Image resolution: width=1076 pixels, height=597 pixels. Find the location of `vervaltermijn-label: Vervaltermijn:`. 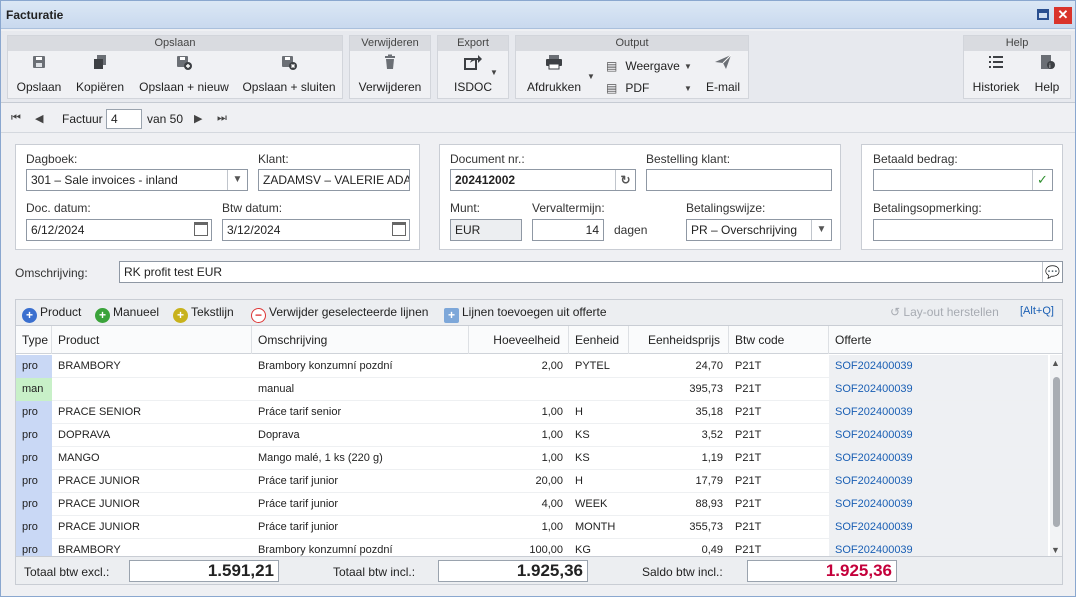

vervaltermijn-label: Vervaltermijn: is located at coordinates (568, 208).